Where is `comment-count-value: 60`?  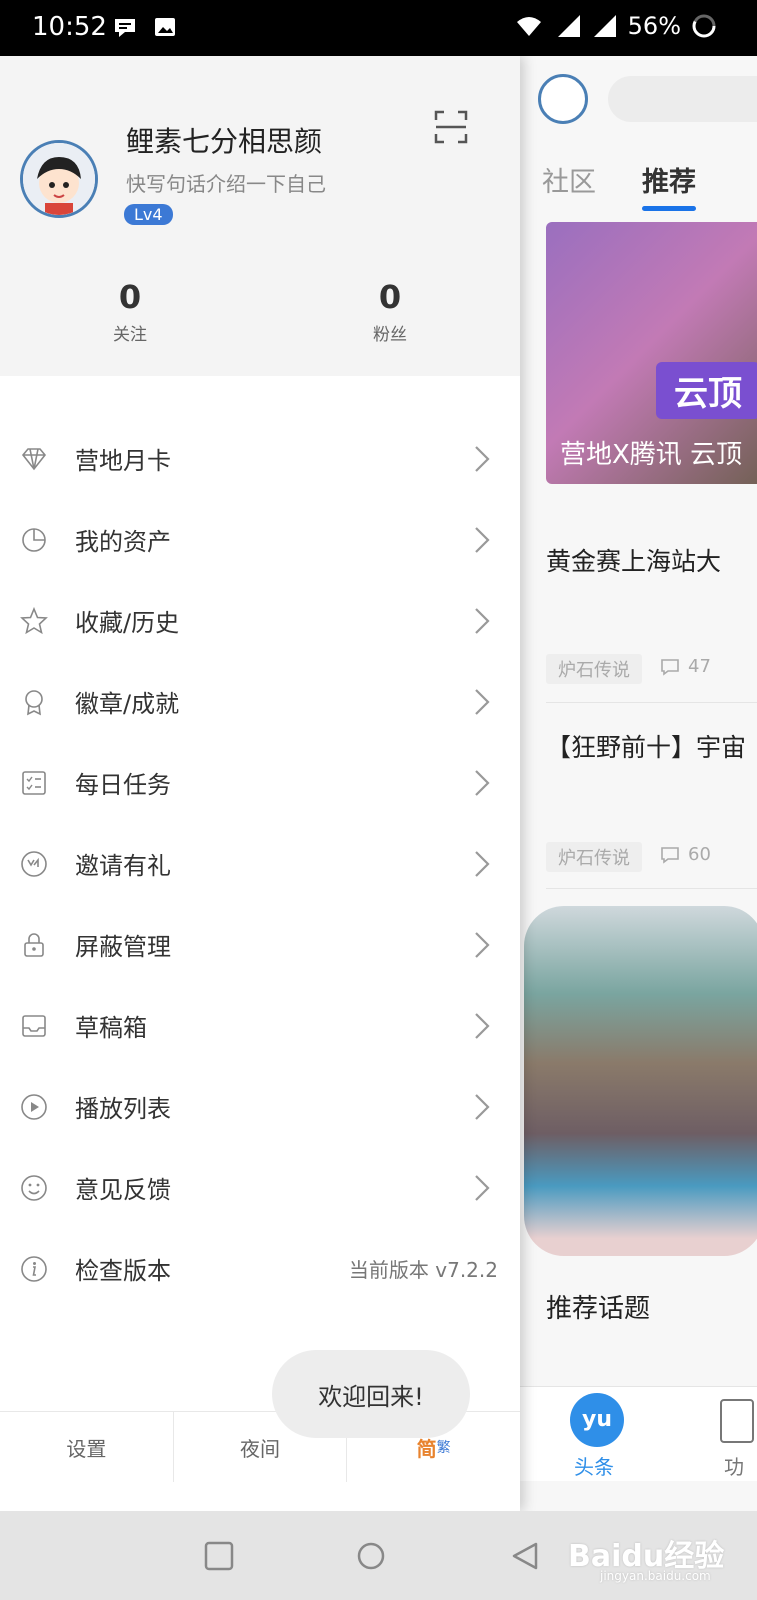 comment-count-value: 60 is located at coordinates (699, 854).